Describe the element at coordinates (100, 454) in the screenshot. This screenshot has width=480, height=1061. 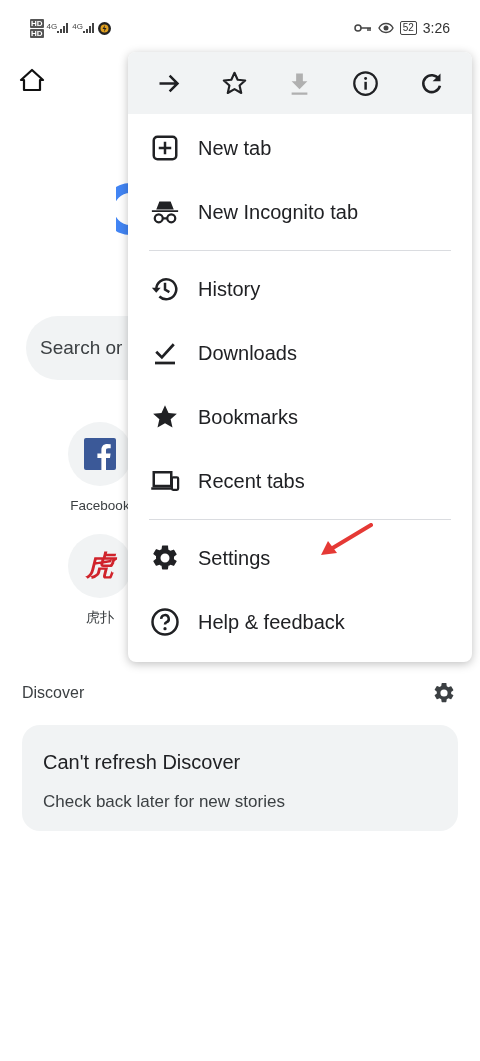
I see `facebook-icon` at that location.